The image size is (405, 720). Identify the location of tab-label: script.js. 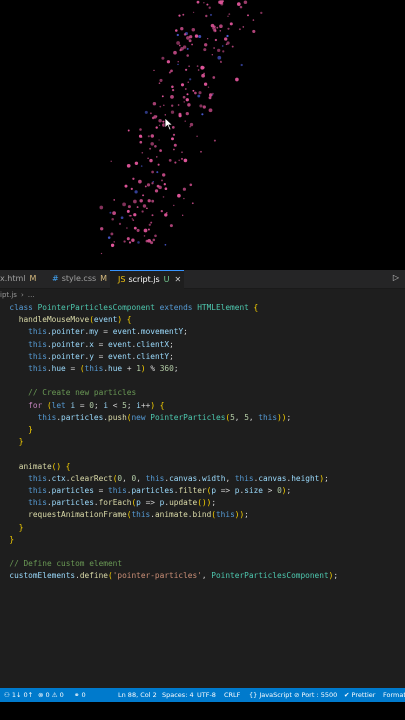
(144, 279).